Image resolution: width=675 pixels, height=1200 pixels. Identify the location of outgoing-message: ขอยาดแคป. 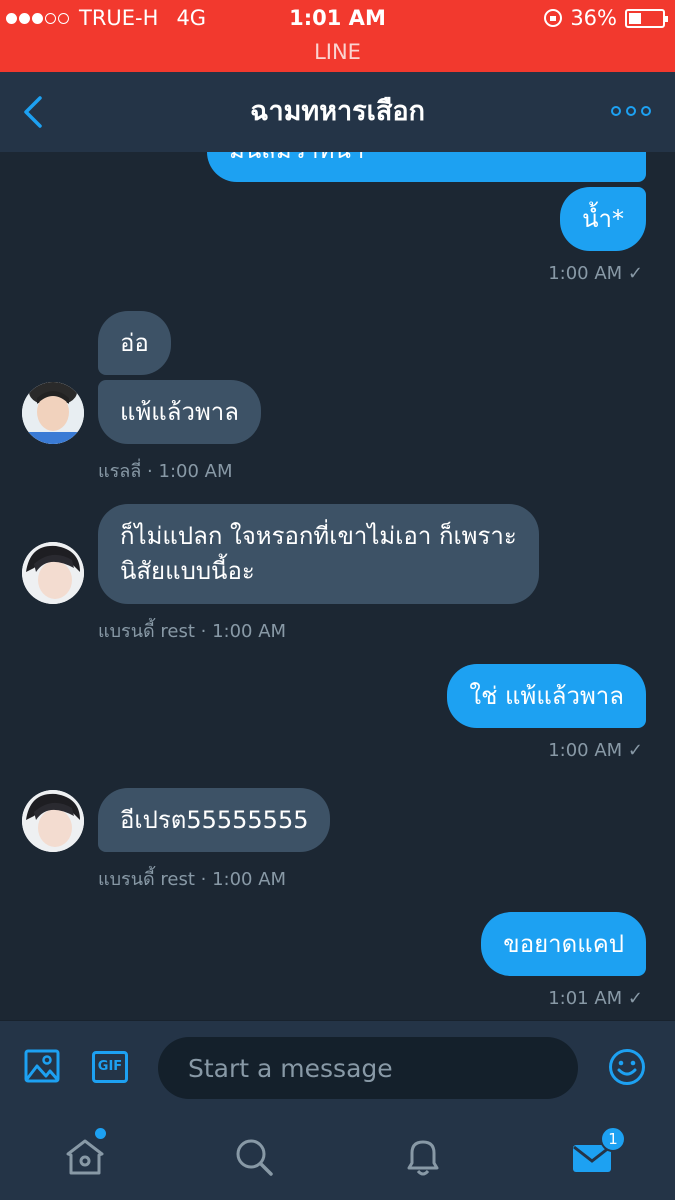
(563, 944).